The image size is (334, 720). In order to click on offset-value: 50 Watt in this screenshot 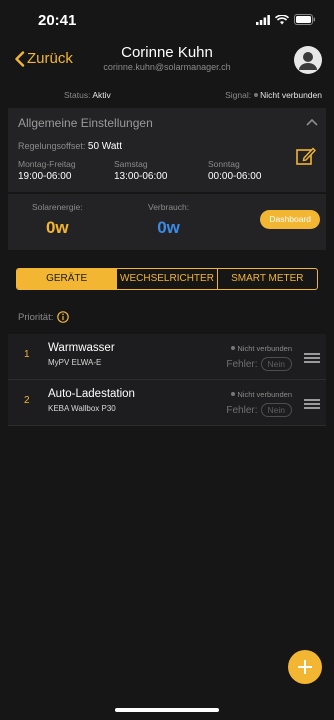, I will do `click(104, 146)`.